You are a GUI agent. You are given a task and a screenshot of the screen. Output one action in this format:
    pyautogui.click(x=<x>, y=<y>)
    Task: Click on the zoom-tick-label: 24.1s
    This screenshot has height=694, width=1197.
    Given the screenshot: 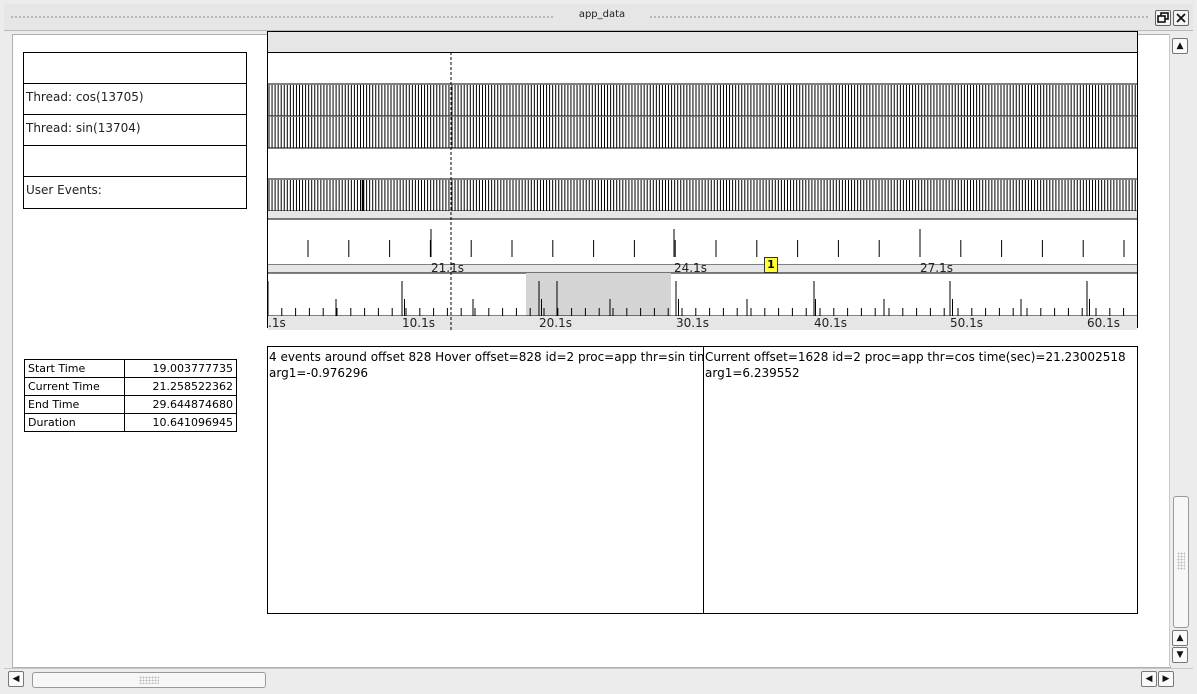 What is the action you would take?
    pyautogui.click(x=690, y=268)
    